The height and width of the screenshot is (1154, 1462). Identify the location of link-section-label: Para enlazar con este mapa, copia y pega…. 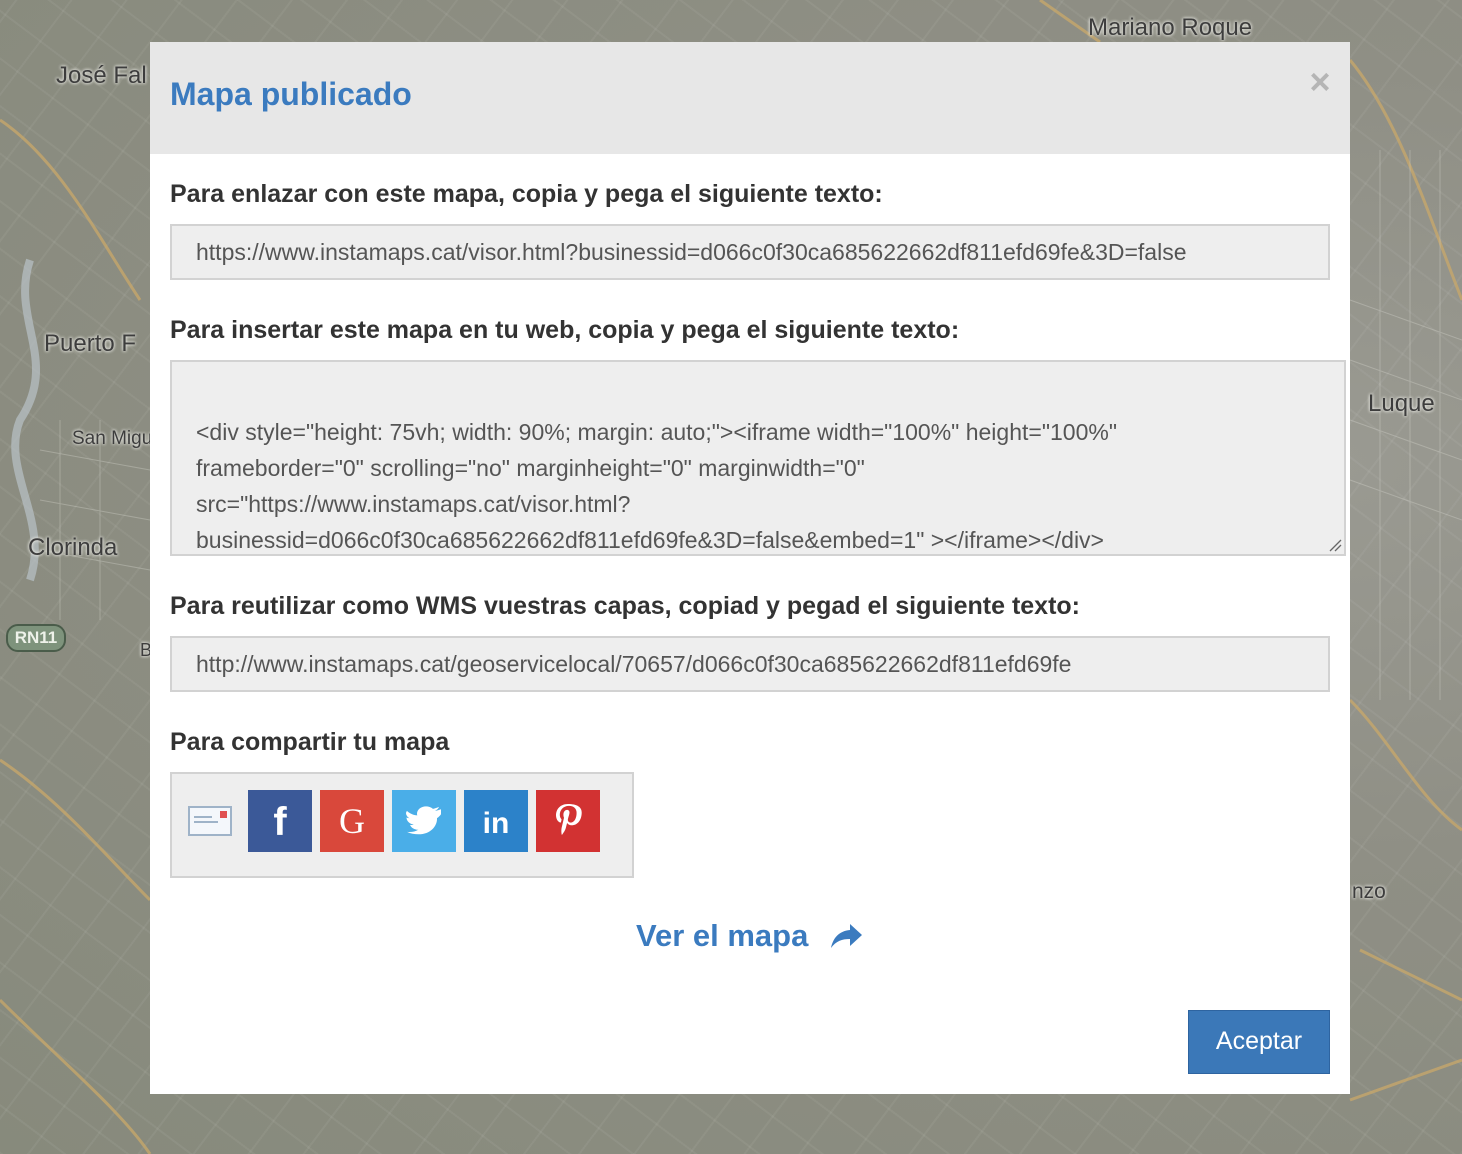
(526, 194).